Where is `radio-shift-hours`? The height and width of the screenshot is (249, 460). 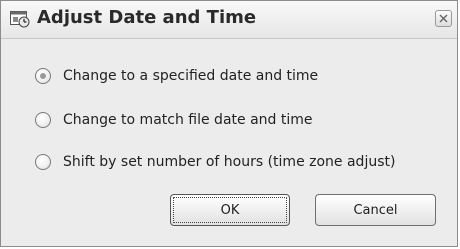 radio-shift-hours is located at coordinates (43, 162).